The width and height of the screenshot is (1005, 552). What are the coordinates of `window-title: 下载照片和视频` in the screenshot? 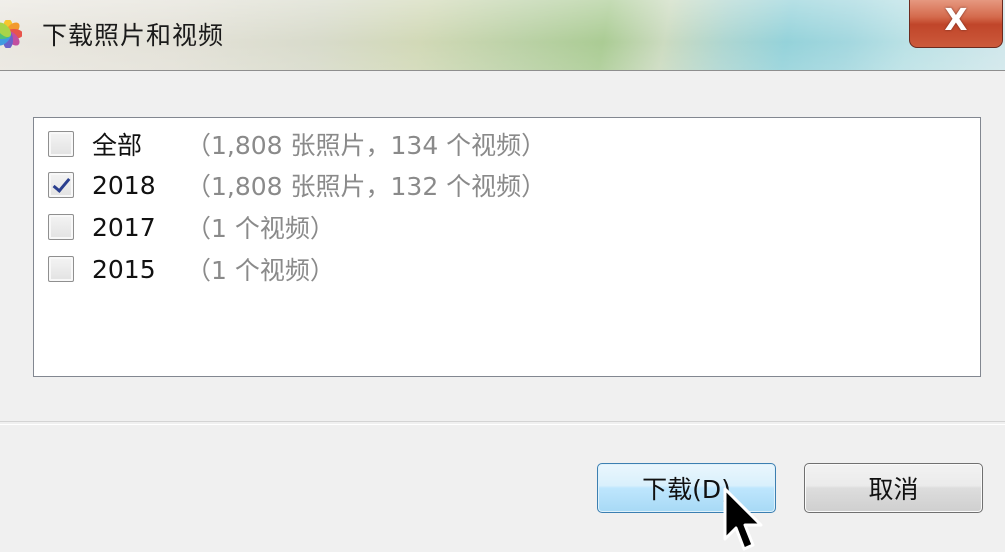 It's located at (133, 35).